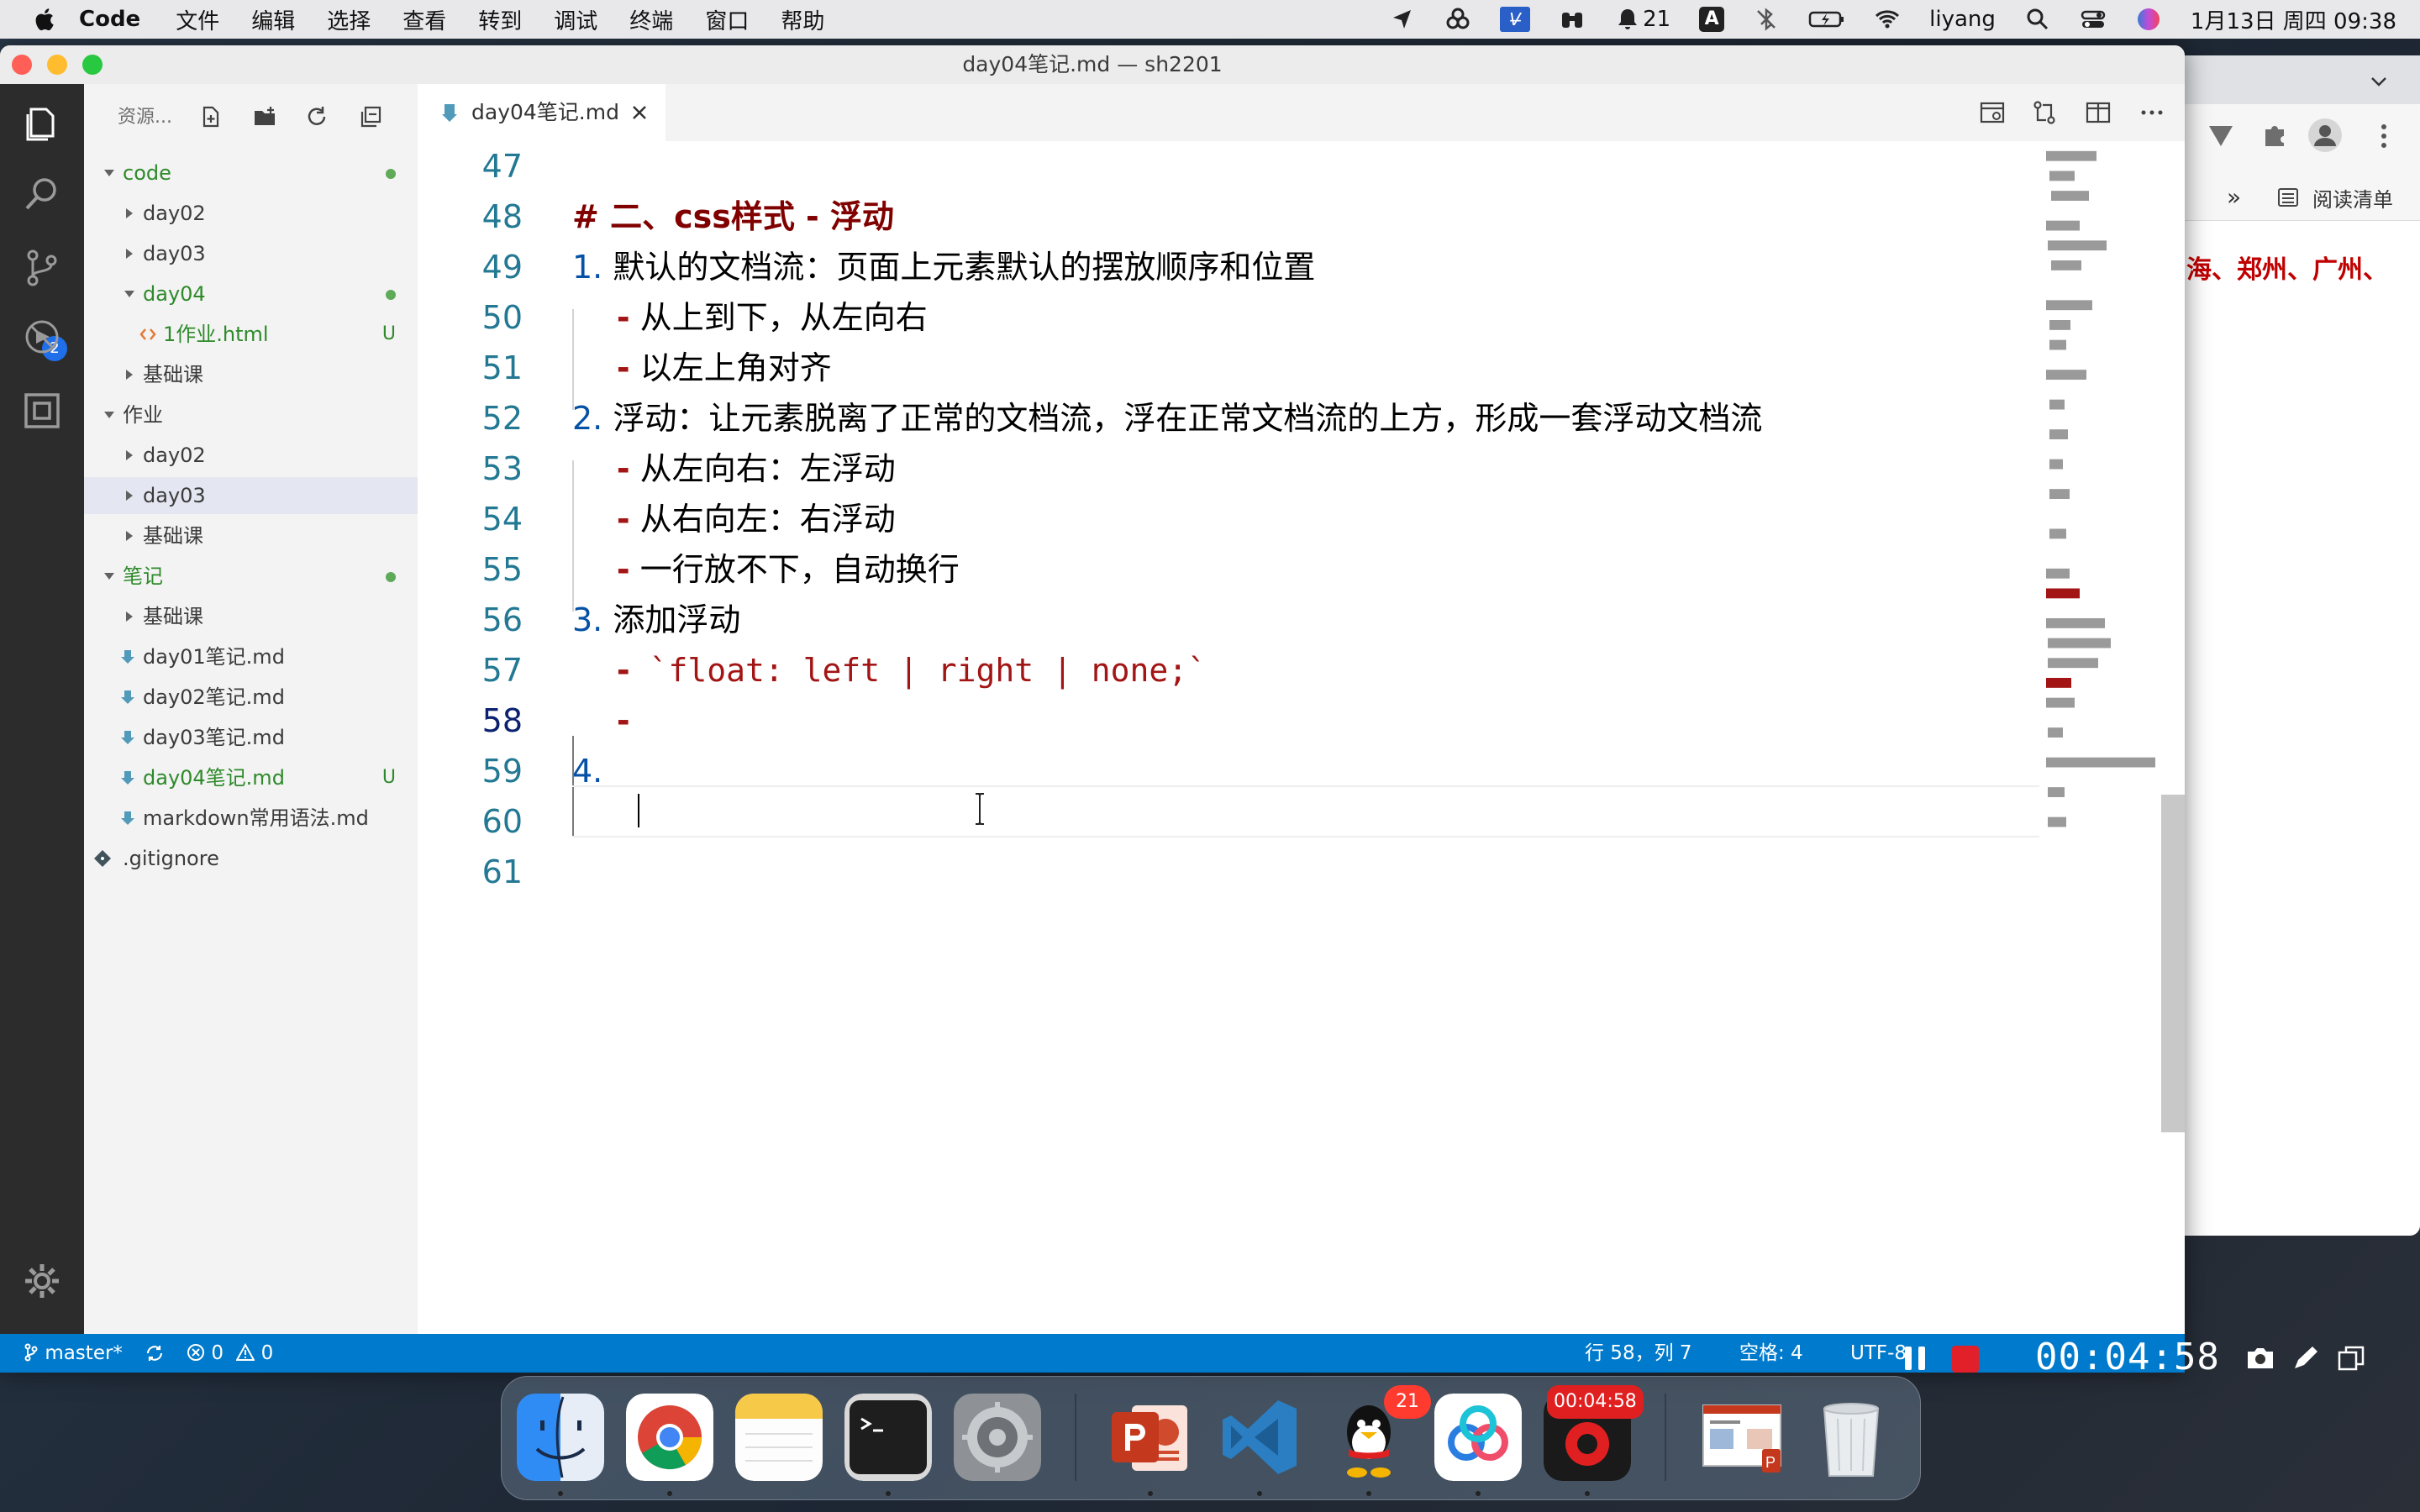 This screenshot has height=1512, width=2420. Describe the element at coordinates (1826, 19) in the screenshot. I see `battery-icon` at that location.